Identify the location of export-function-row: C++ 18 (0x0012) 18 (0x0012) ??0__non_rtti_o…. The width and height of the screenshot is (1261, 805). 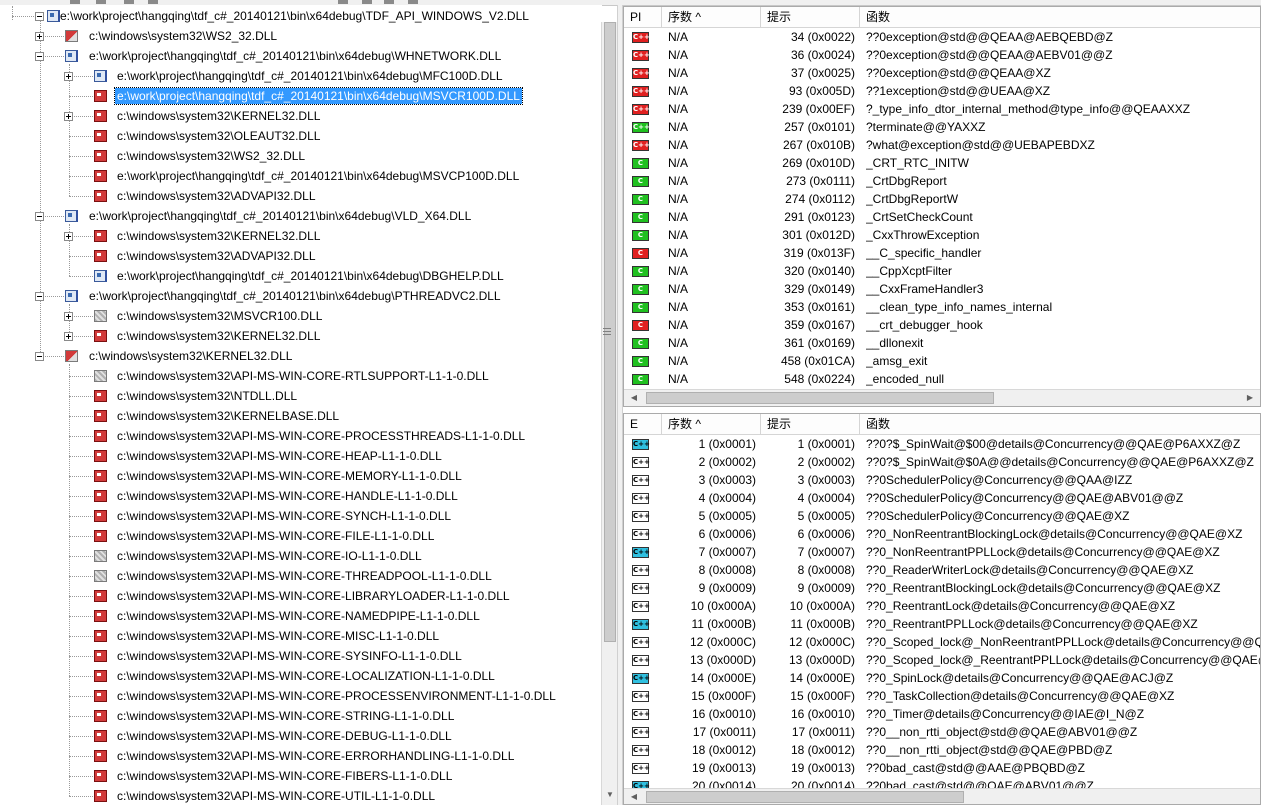
(942, 750).